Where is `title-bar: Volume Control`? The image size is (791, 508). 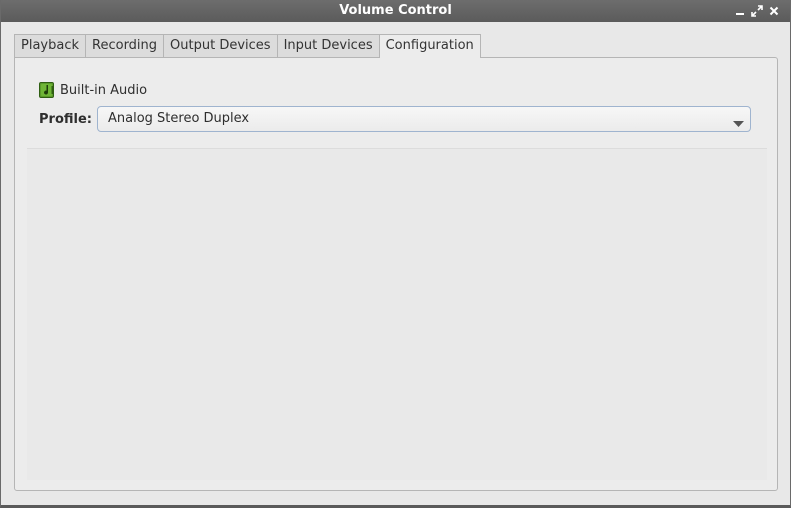 title-bar: Volume Control is located at coordinates (395, 11).